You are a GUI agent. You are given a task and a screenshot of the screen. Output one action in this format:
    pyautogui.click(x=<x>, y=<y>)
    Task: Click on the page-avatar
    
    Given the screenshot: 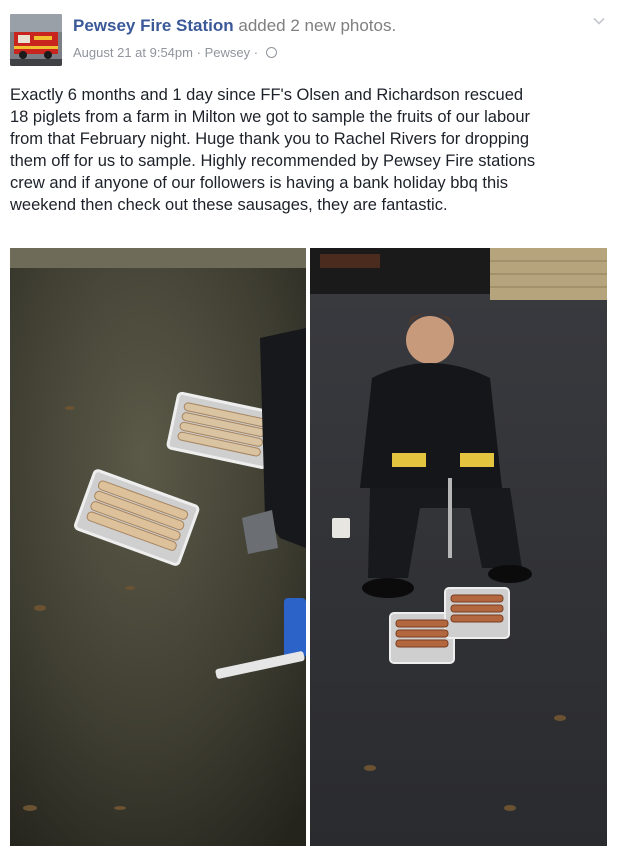 What is the action you would take?
    pyautogui.click(x=36, y=40)
    